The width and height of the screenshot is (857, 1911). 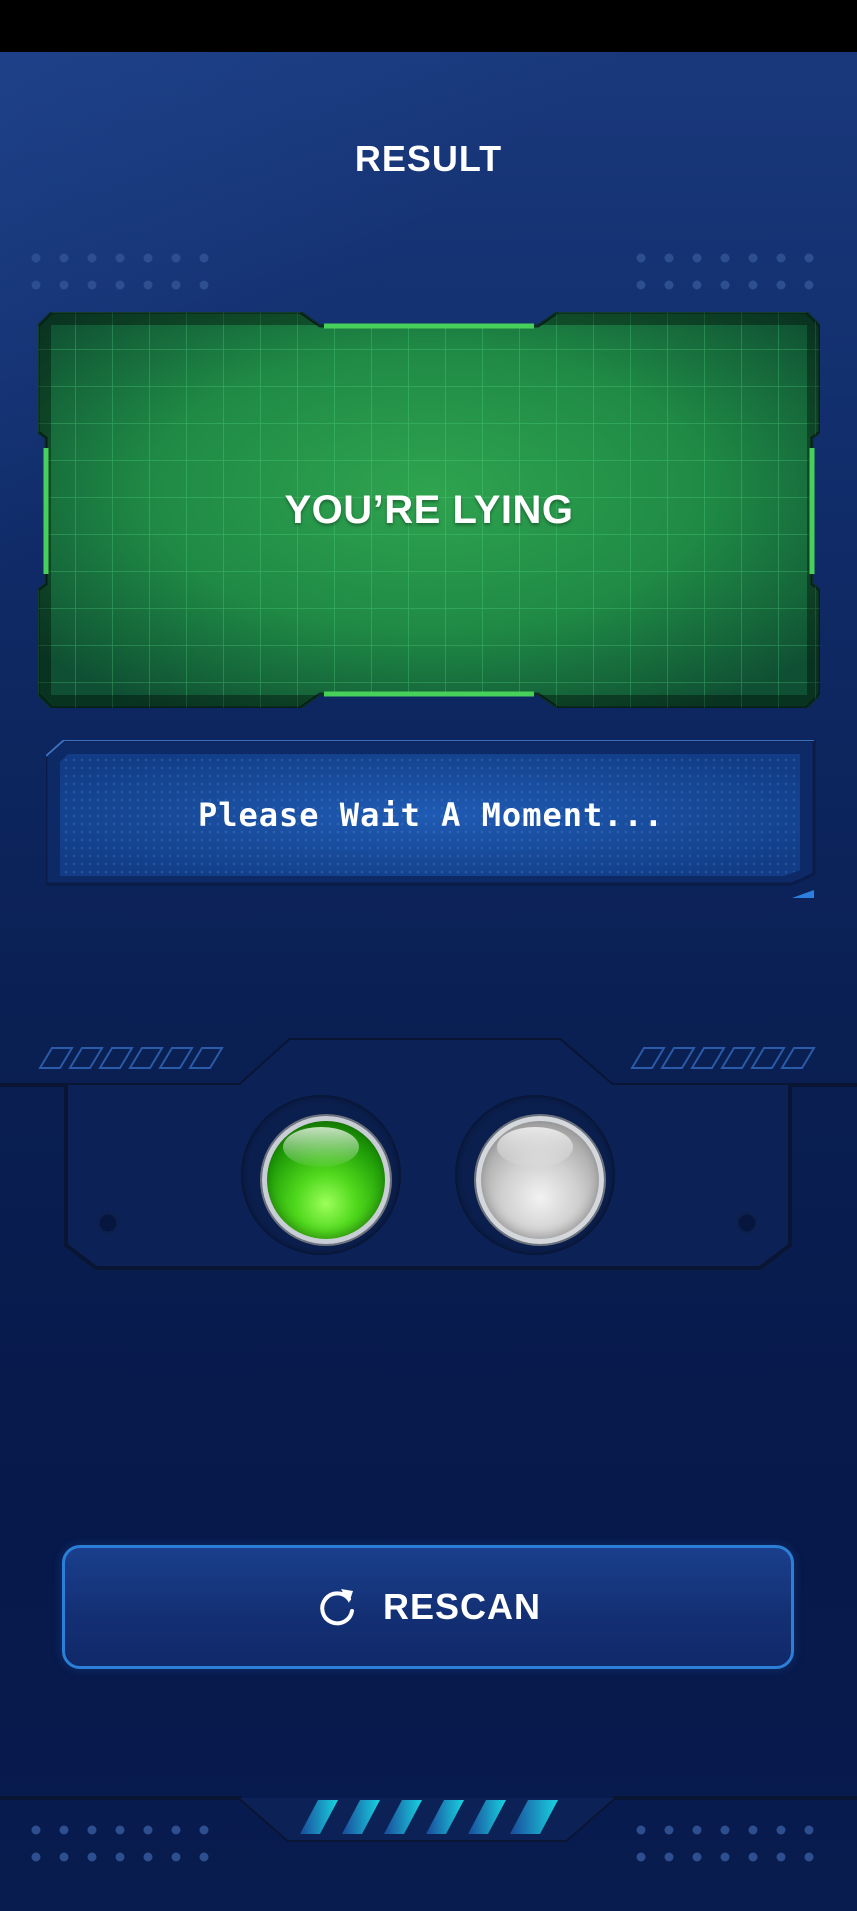 What do you see at coordinates (326, 1180) in the screenshot?
I see `lie-indicator-light` at bounding box center [326, 1180].